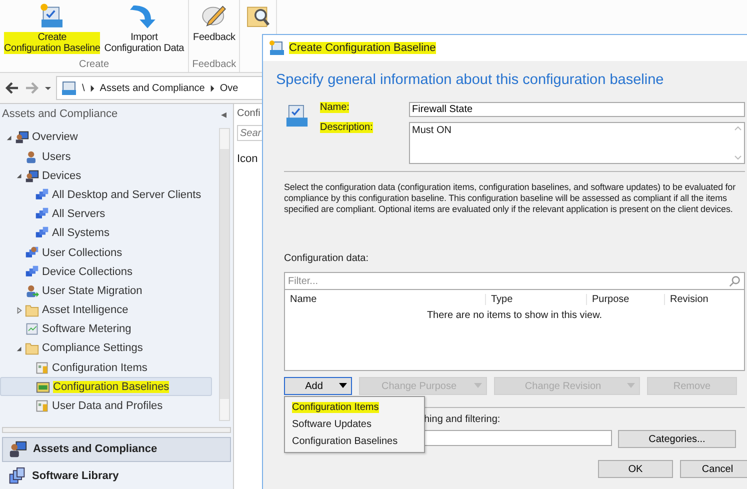 This screenshot has width=747, height=489. I want to click on collapsed-icon, so click(19, 310).